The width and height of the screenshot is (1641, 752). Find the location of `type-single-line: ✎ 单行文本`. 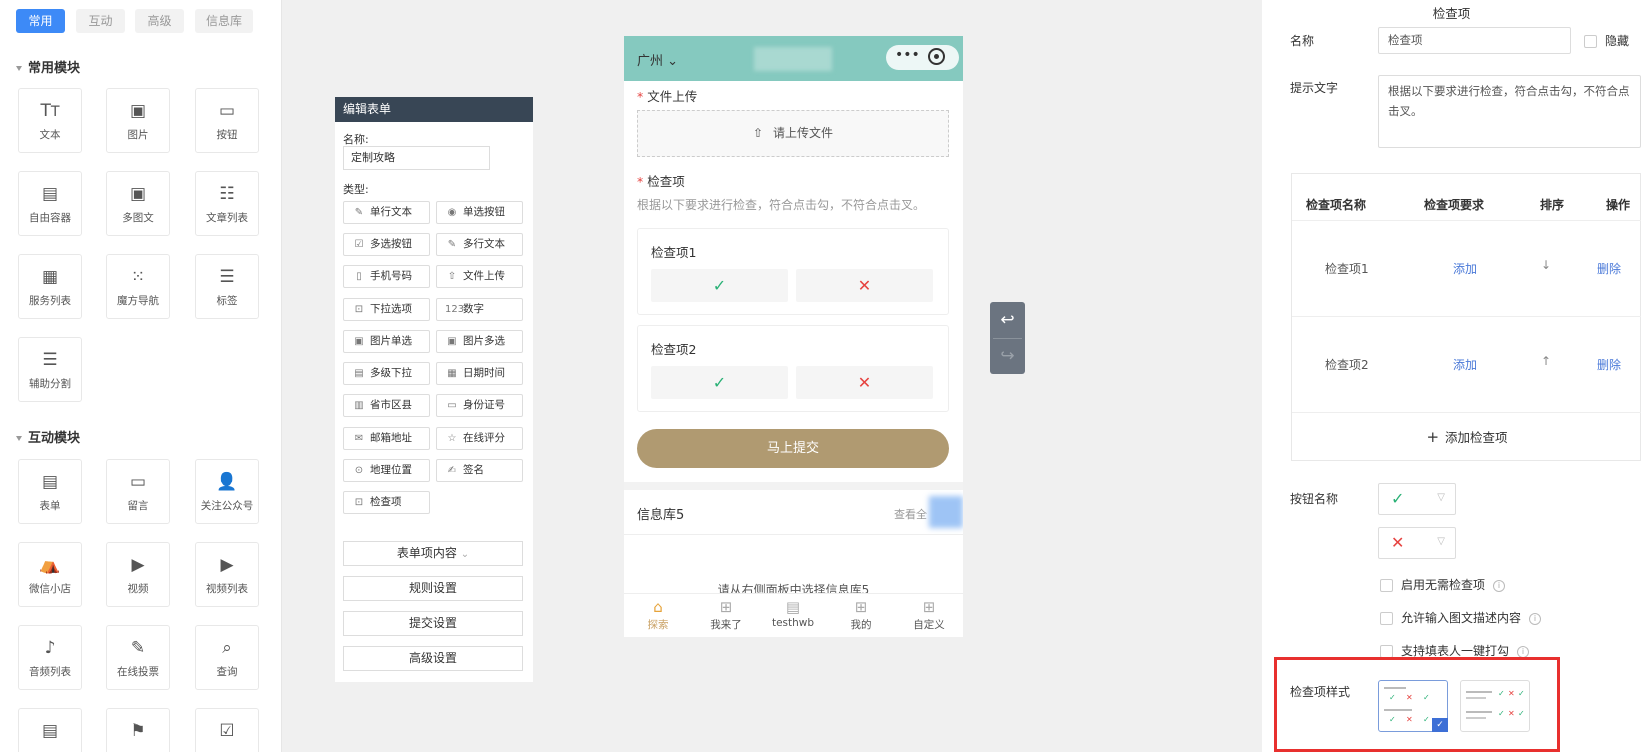

type-single-line: ✎ 单行文本 is located at coordinates (386, 212).